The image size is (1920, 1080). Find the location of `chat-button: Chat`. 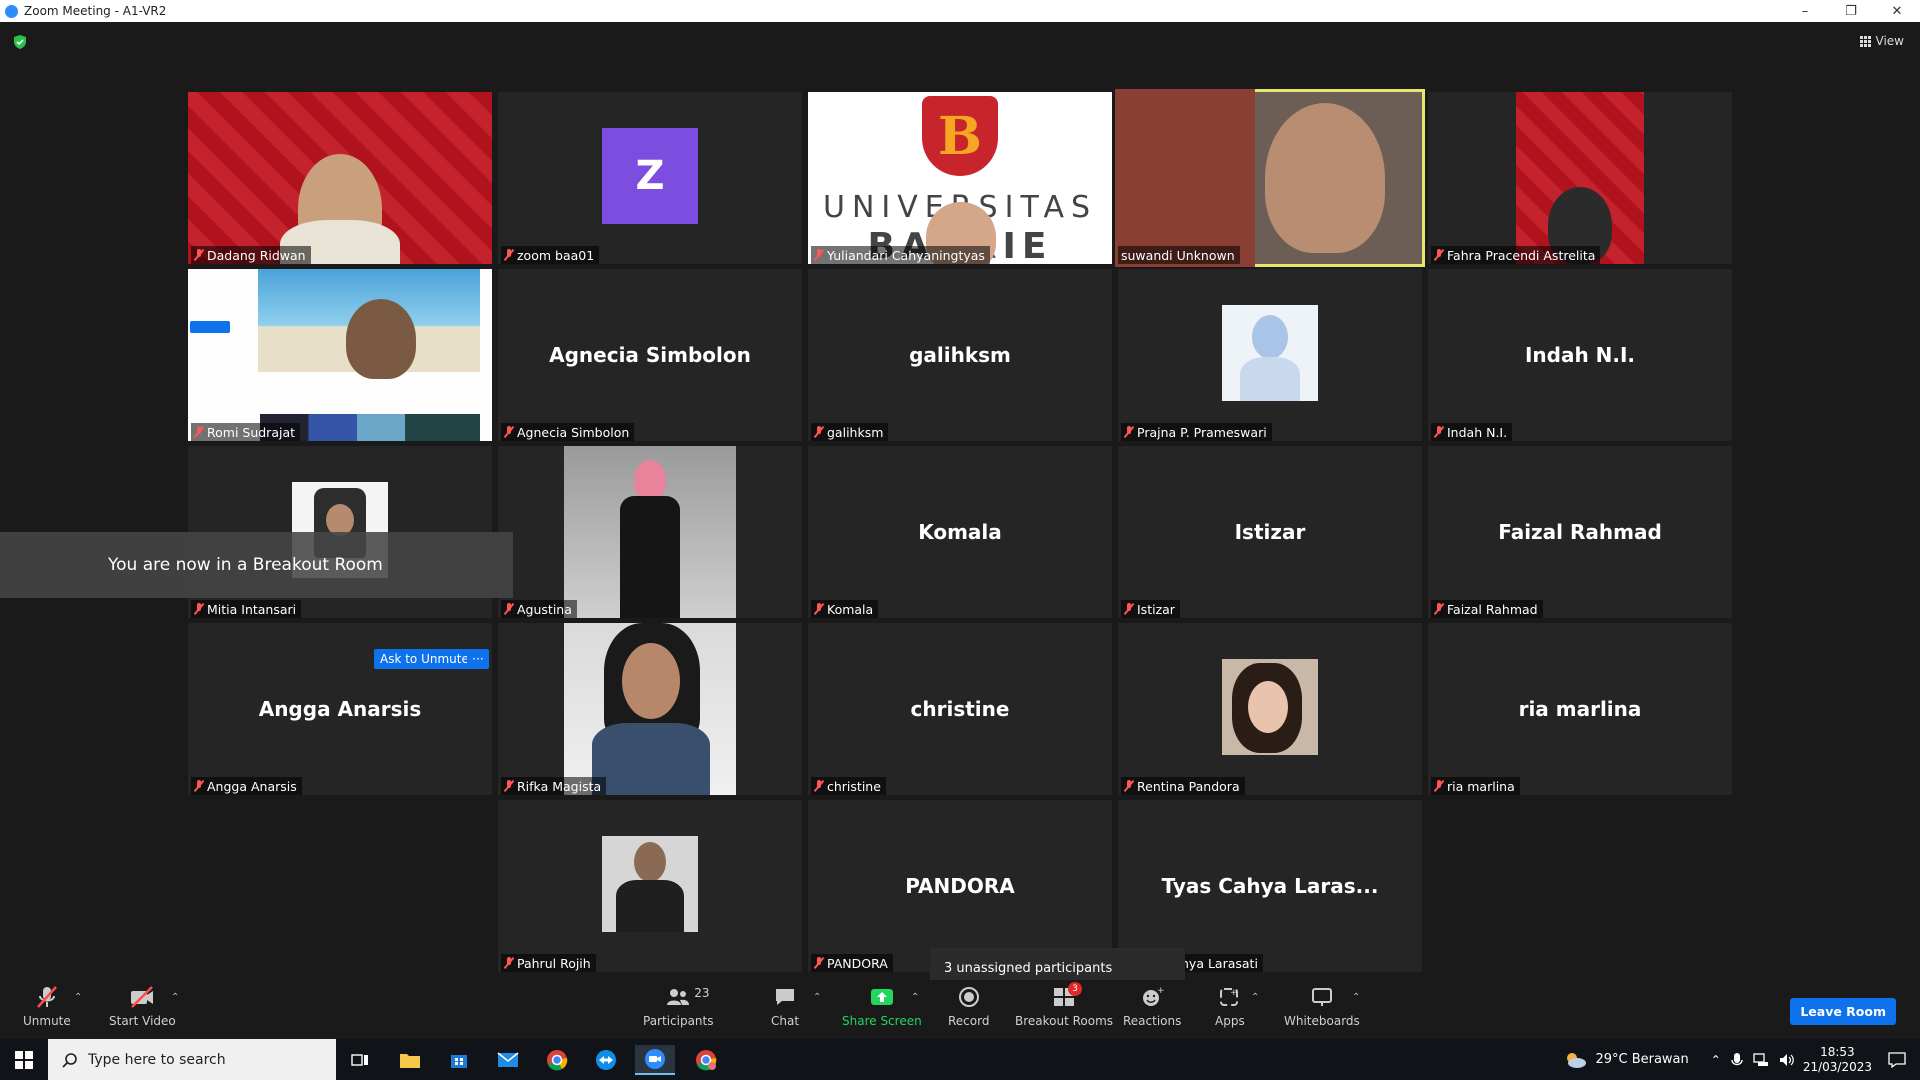

chat-button: Chat is located at coordinates (785, 1006).